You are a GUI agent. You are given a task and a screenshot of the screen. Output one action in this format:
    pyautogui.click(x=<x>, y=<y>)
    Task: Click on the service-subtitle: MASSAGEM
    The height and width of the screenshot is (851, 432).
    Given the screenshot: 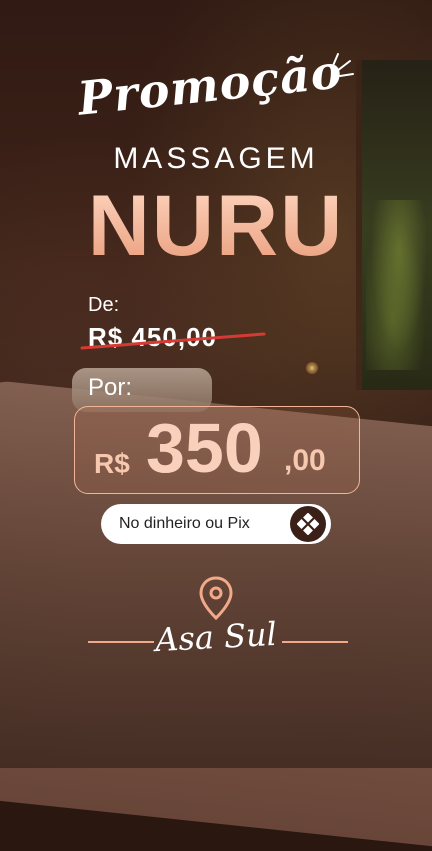 What is the action you would take?
    pyautogui.click(x=216, y=158)
    